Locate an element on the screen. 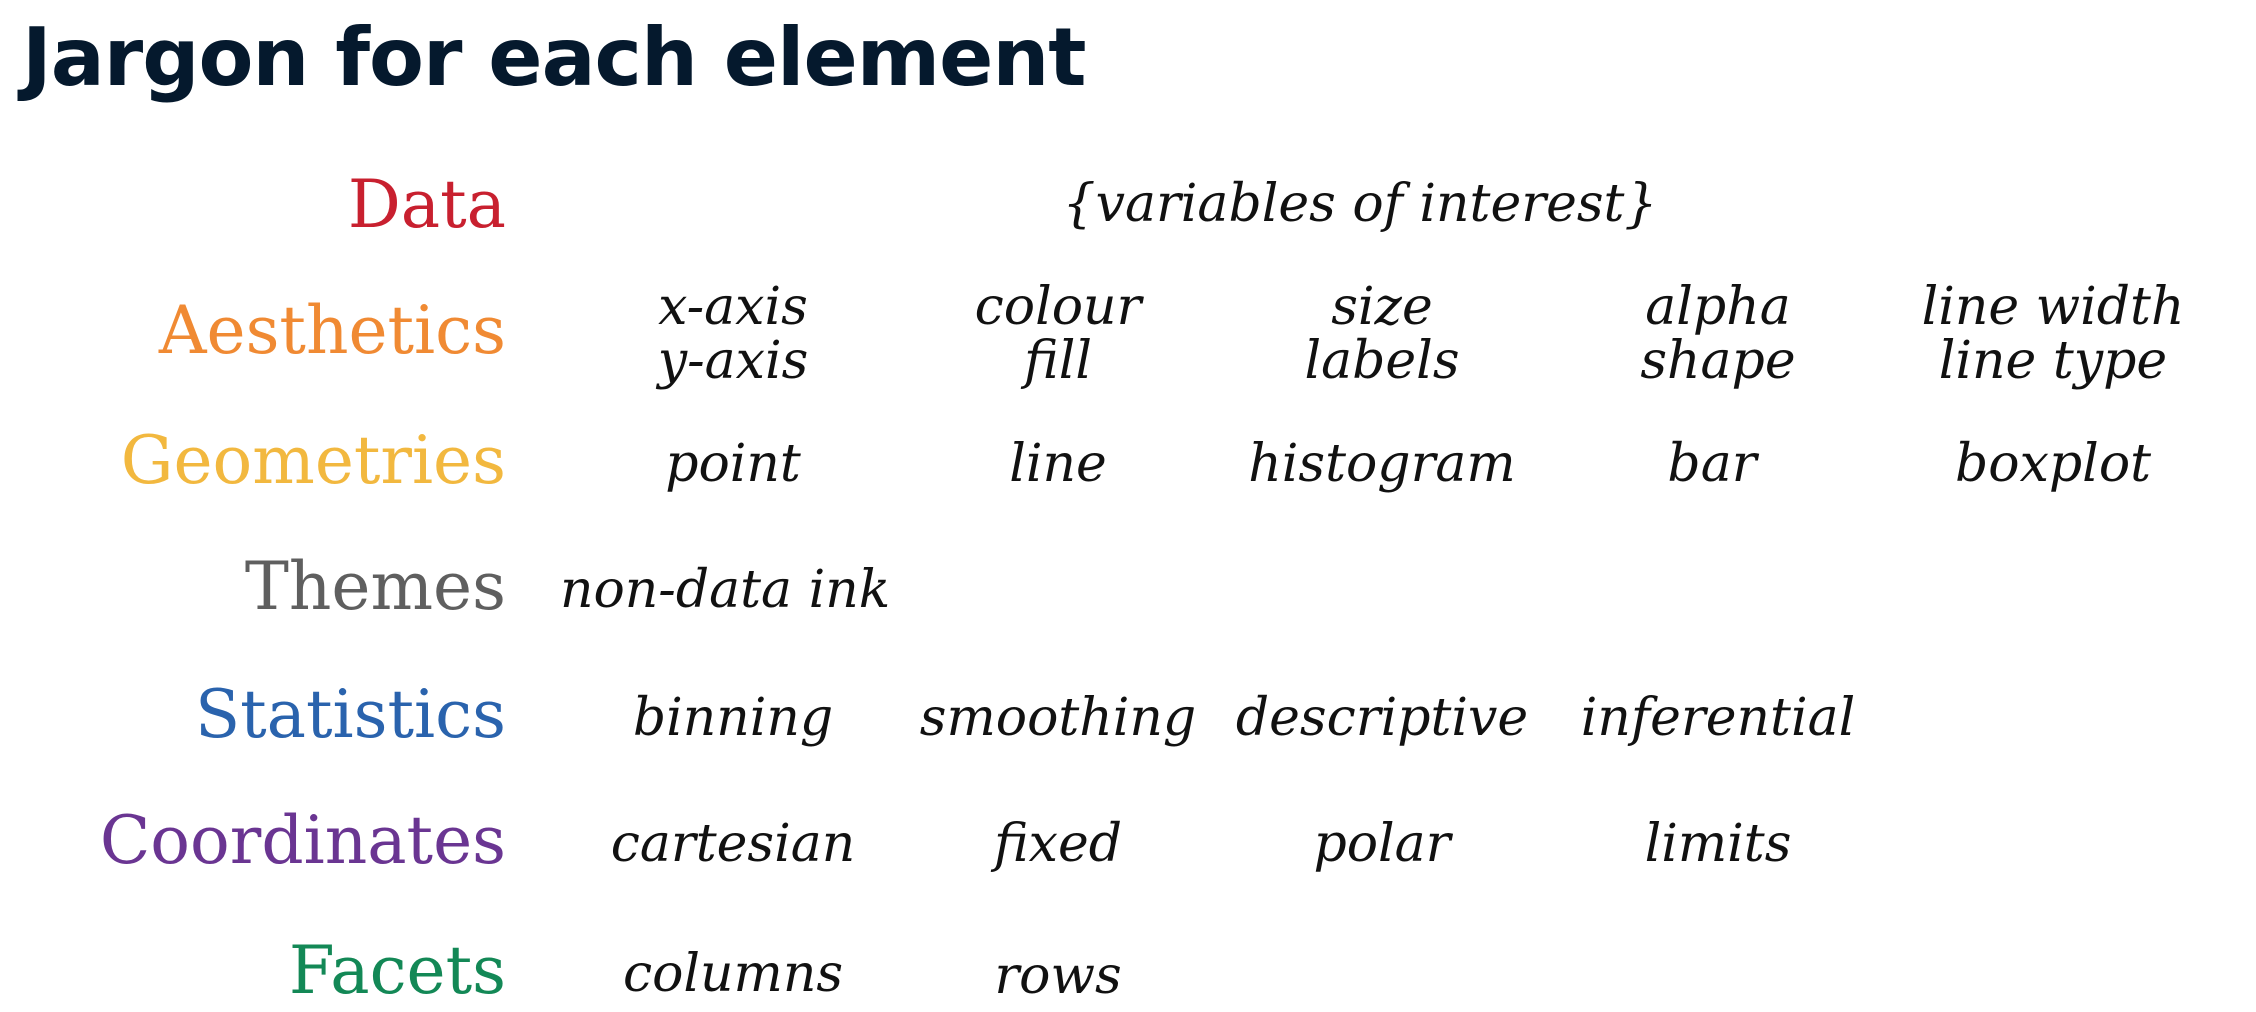  term-histogram: histogram is located at coordinates (1382, 464).